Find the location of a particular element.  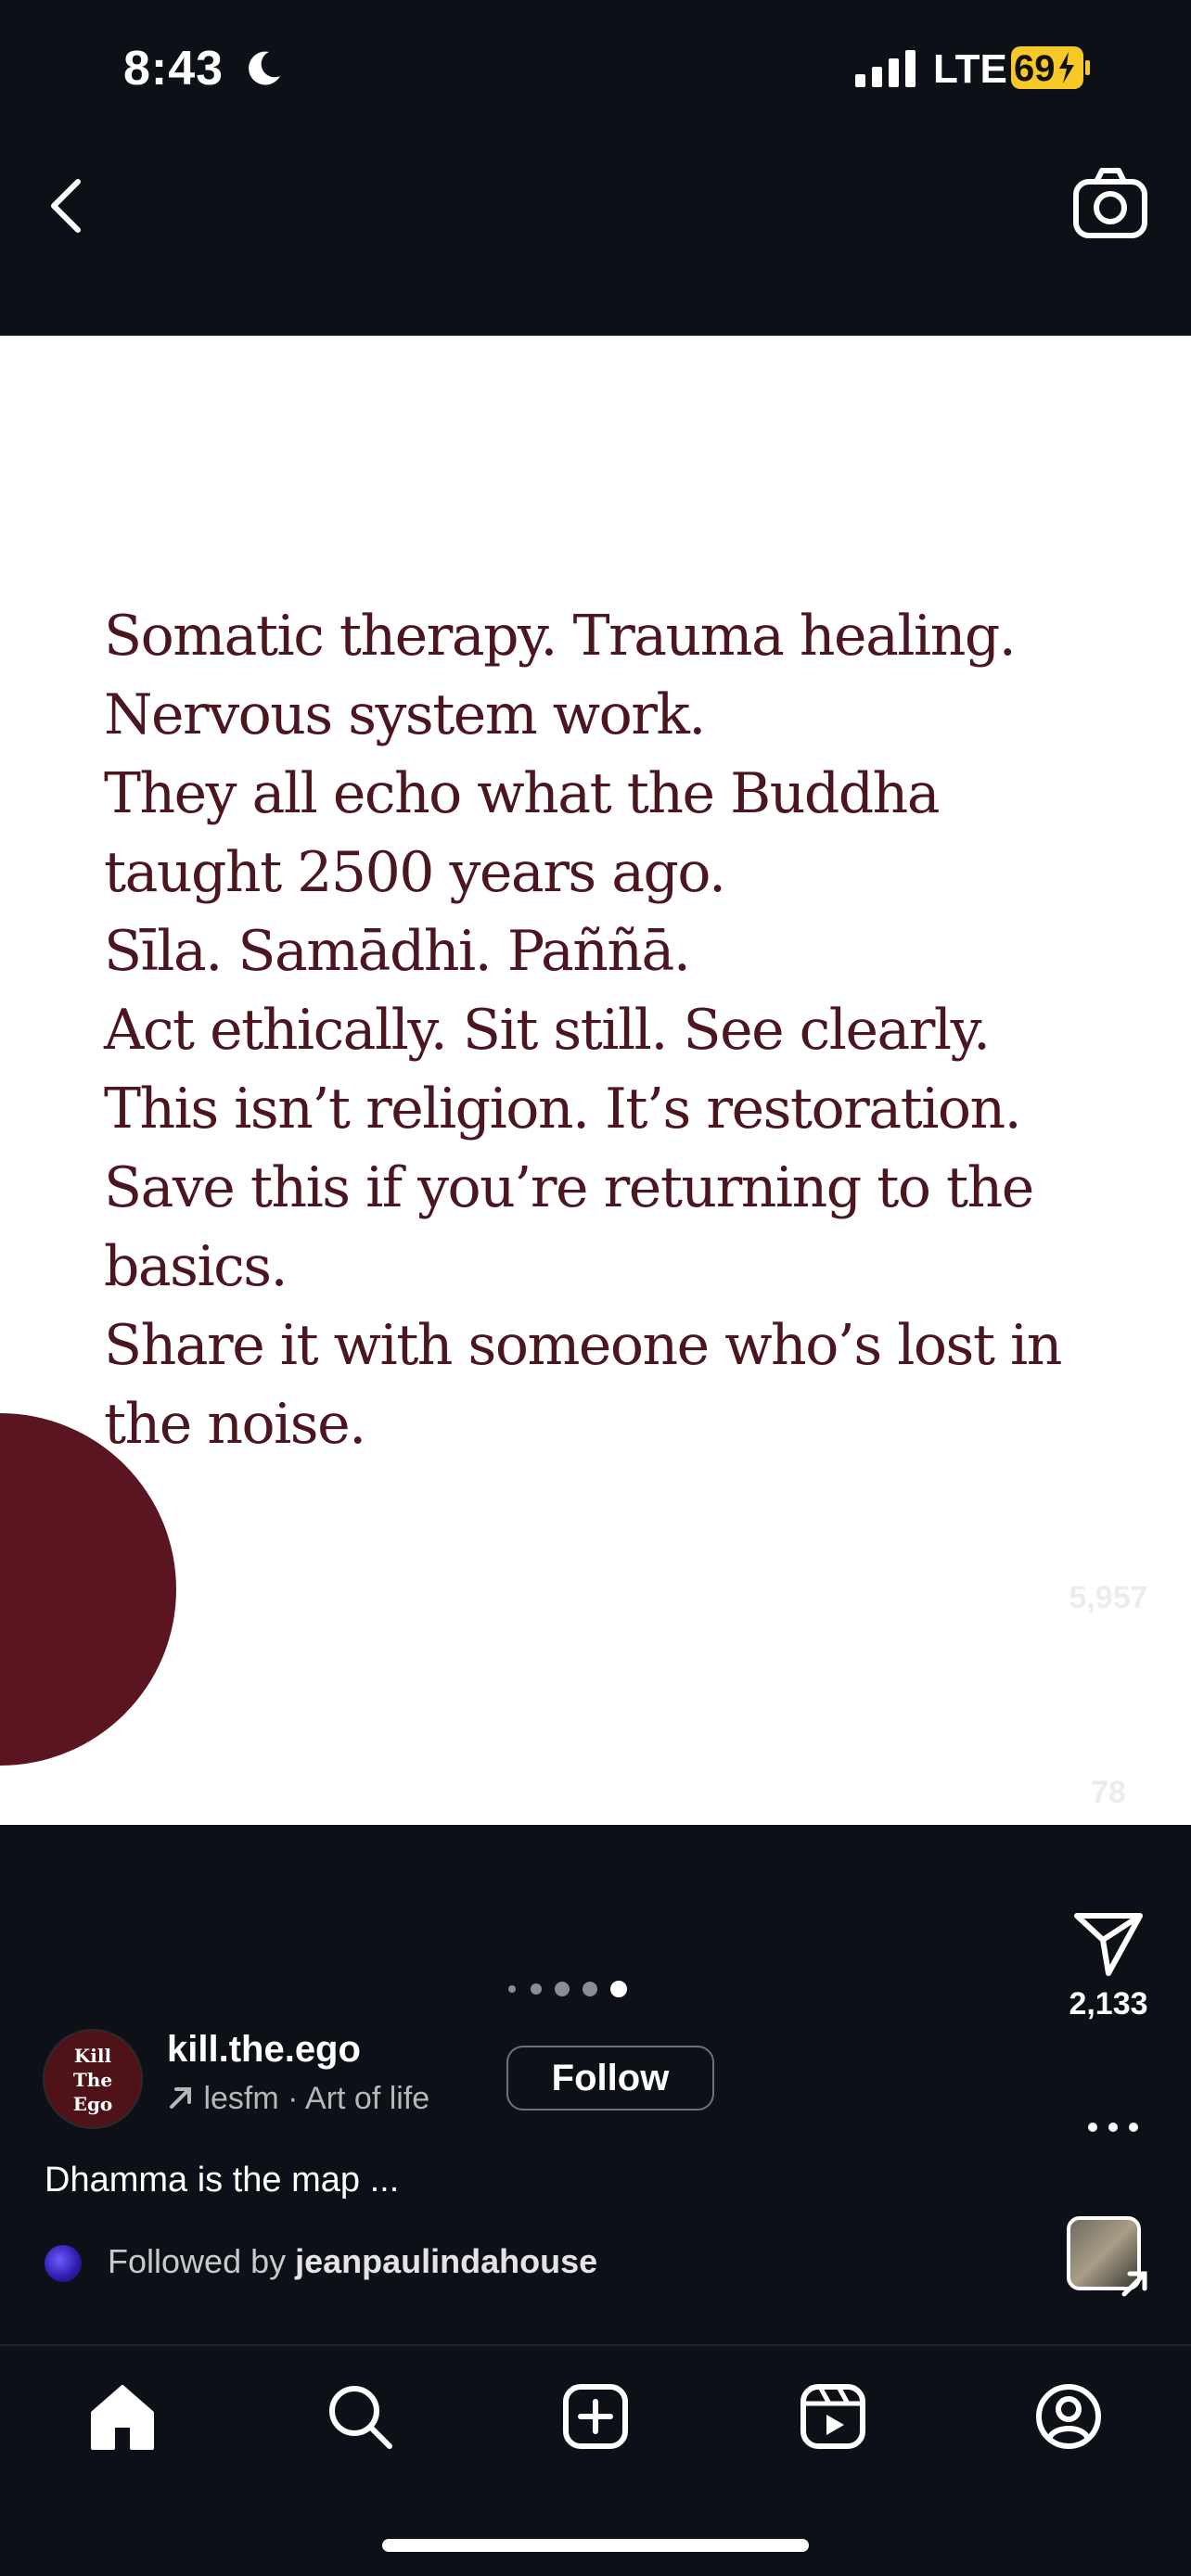

profile-icon is located at coordinates (1068, 2417).